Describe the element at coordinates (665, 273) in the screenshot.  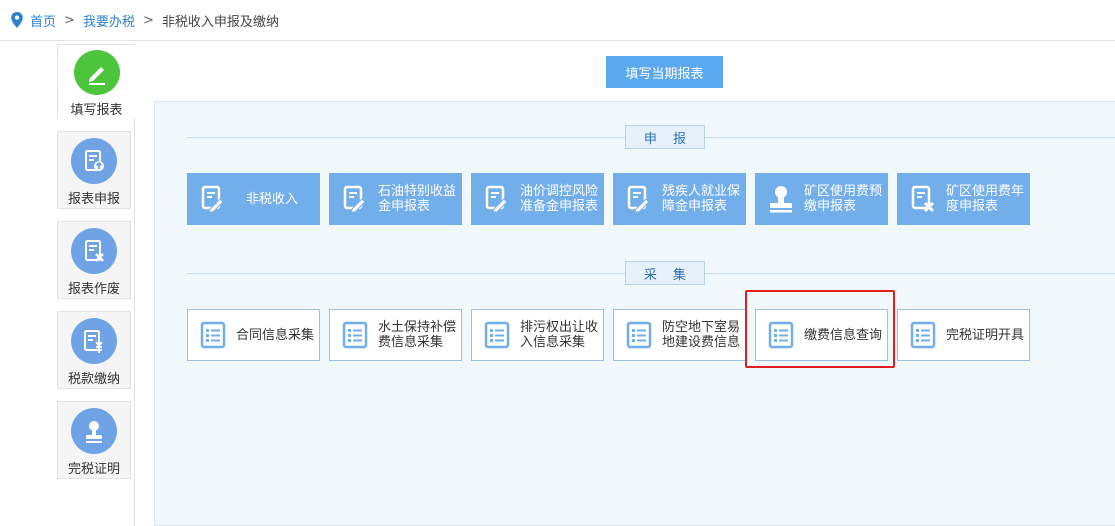
I see `section-title-collect: 采 集` at that location.